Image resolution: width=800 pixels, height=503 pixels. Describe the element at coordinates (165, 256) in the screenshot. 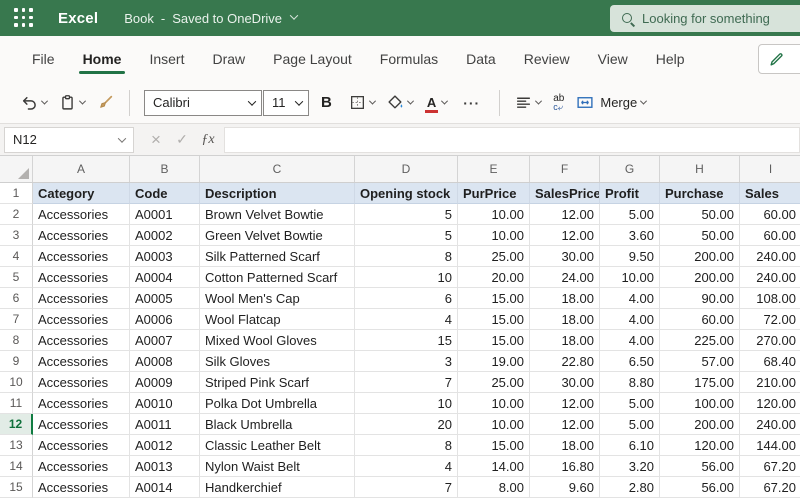

I see `cell: A0003` at that location.